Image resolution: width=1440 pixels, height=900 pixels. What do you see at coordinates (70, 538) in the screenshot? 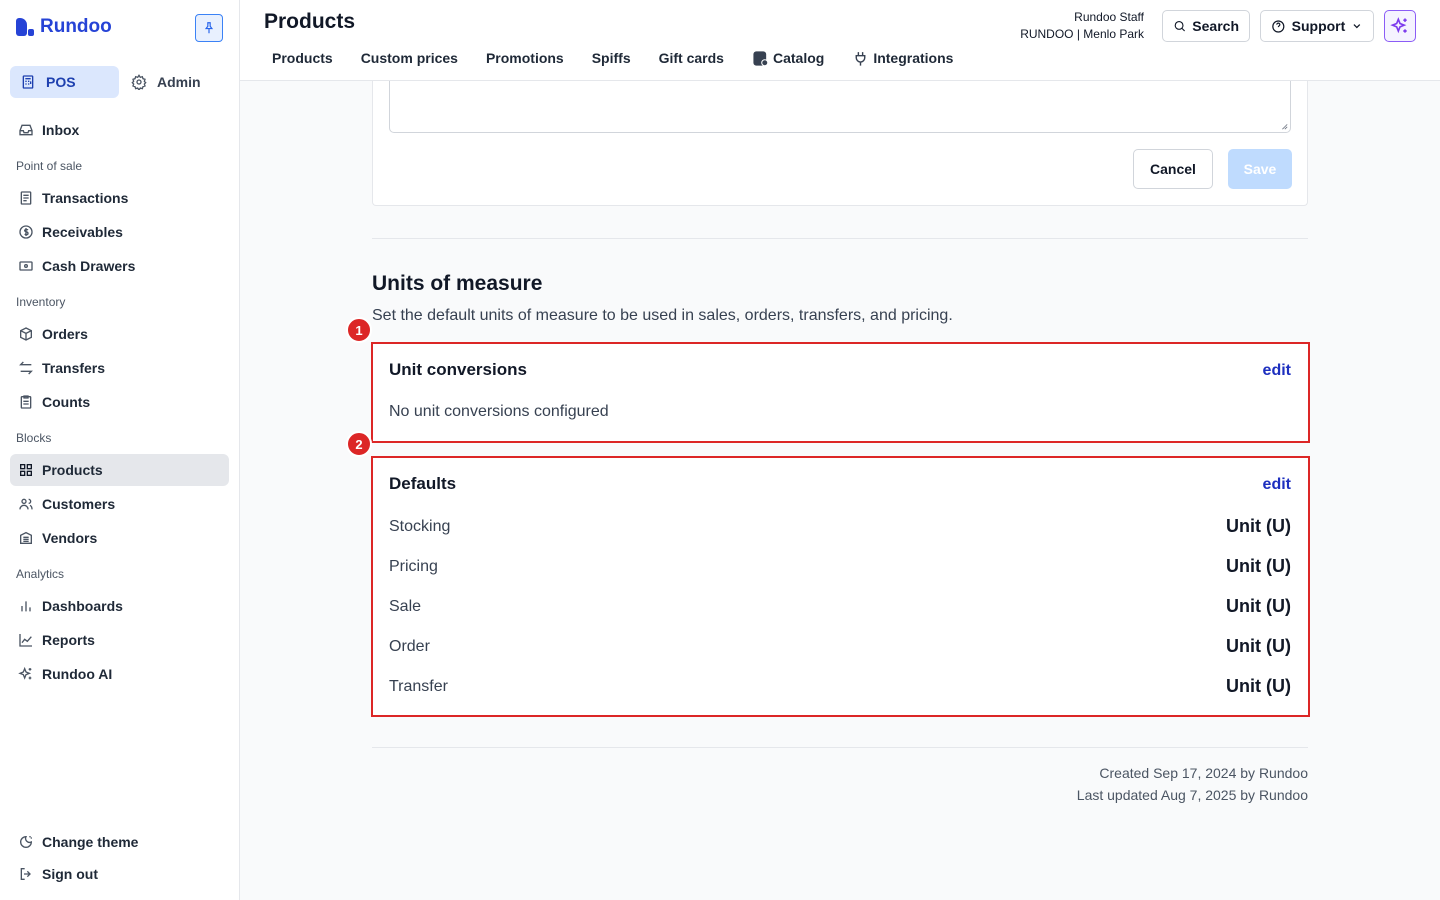
I see `sidebar-item-label: Vendors` at bounding box center [70, 538].